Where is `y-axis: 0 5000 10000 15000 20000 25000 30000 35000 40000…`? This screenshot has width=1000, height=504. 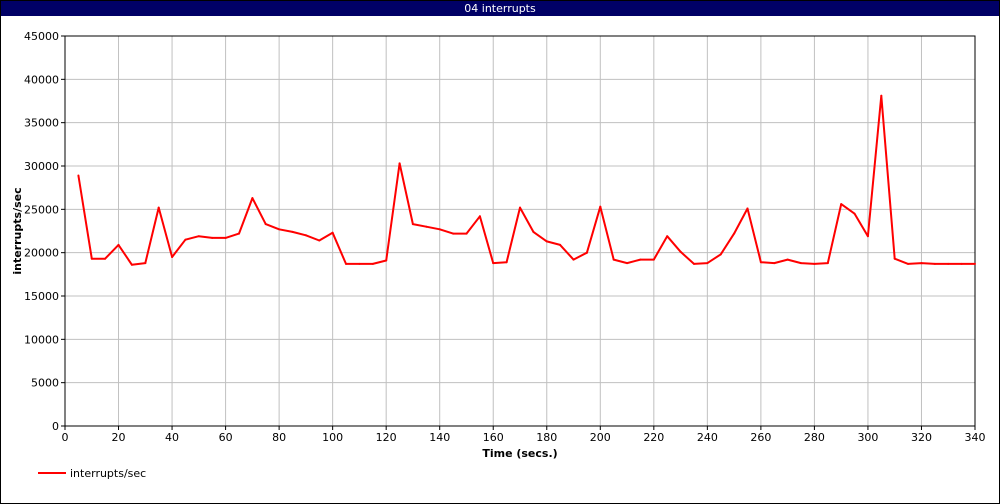
y-axis: 0 5000 10000 15000 20000 25000 30000 35000 40000… is located at coordinates (44, 231).